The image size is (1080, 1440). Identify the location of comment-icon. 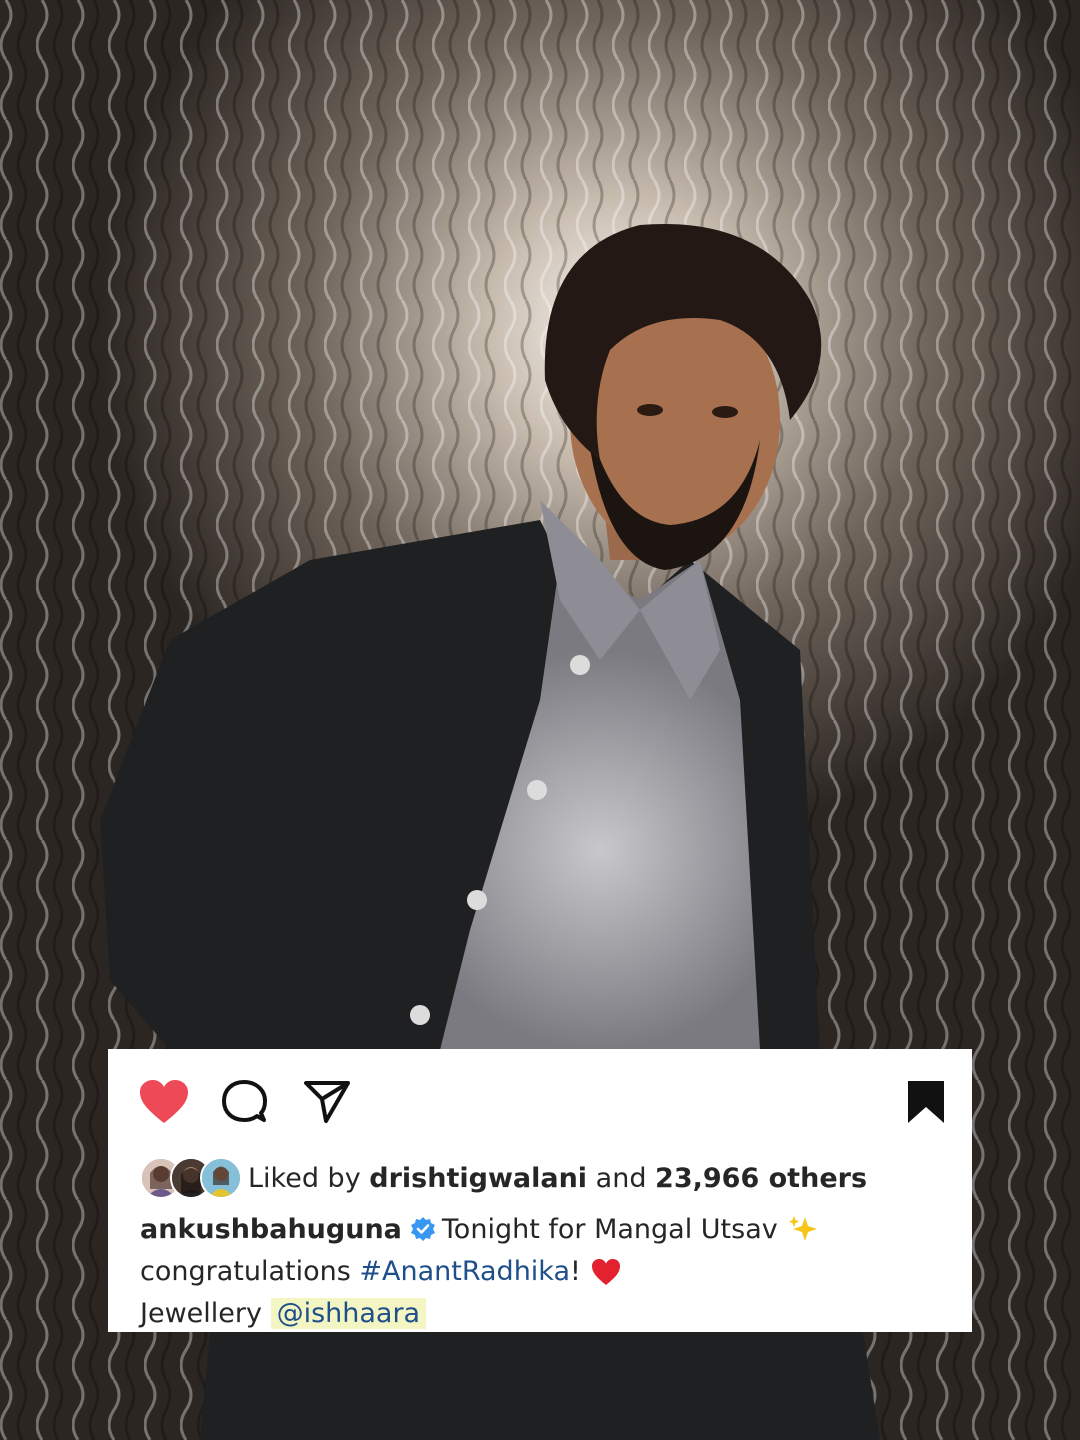
(246, 1102).